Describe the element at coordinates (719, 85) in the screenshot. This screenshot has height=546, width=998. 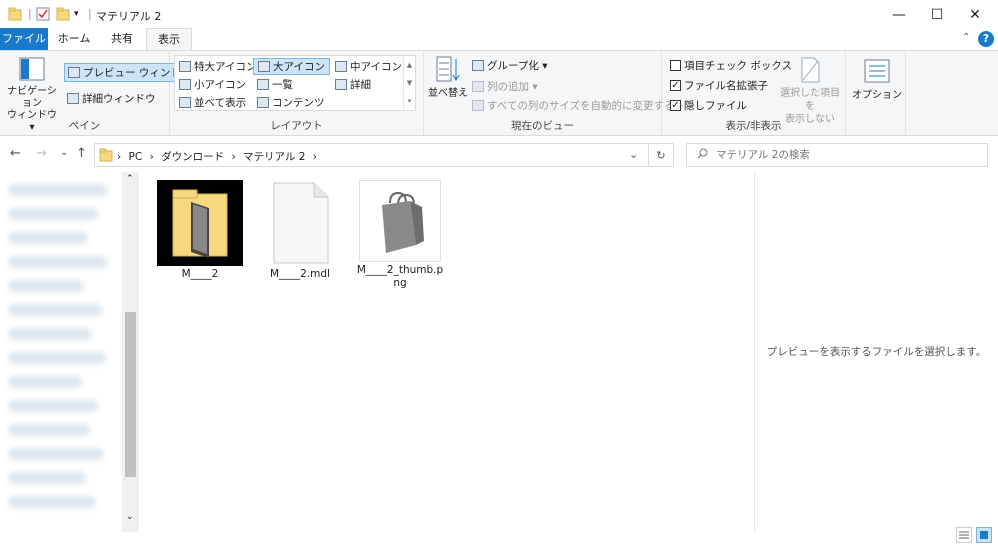
I see `file-extensions-toggle: ✓ ファイル名拡張子` at that location.